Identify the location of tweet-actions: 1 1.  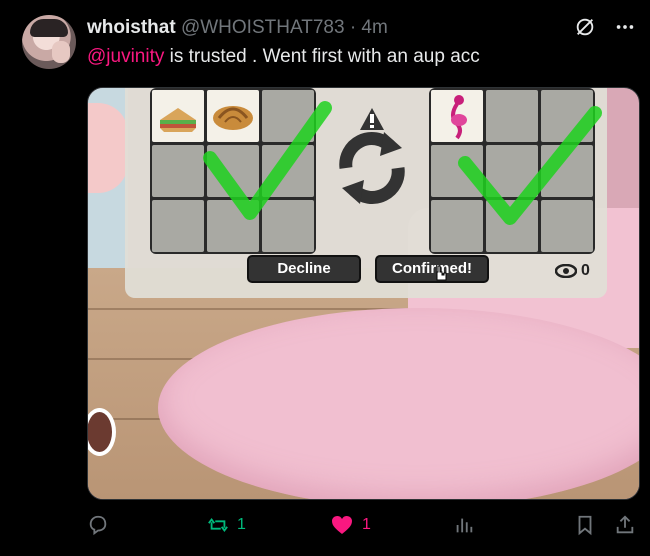
(362, 529).